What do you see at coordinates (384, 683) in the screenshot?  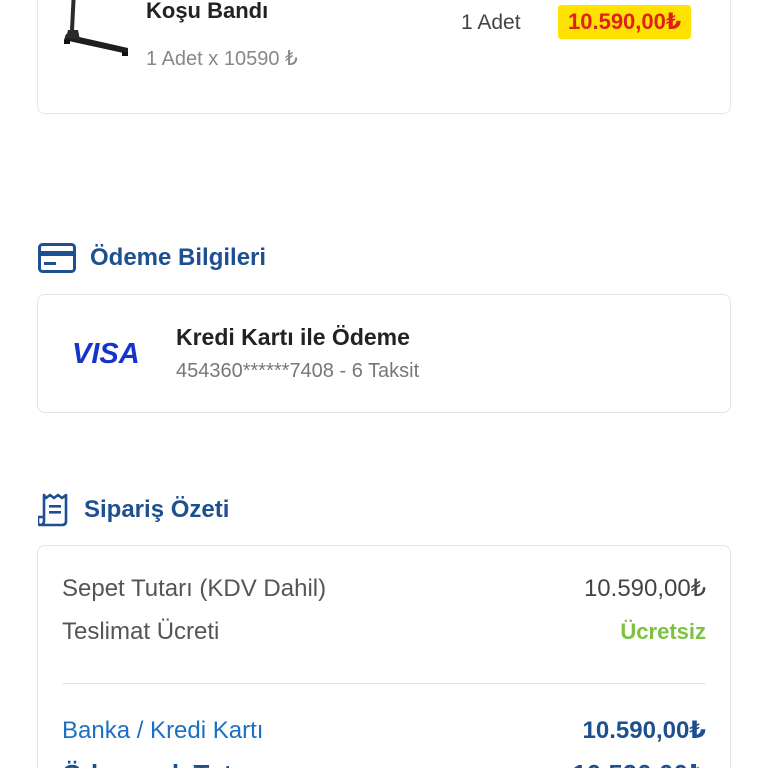 I see `summary-divider` at bounding box center [384, 683].